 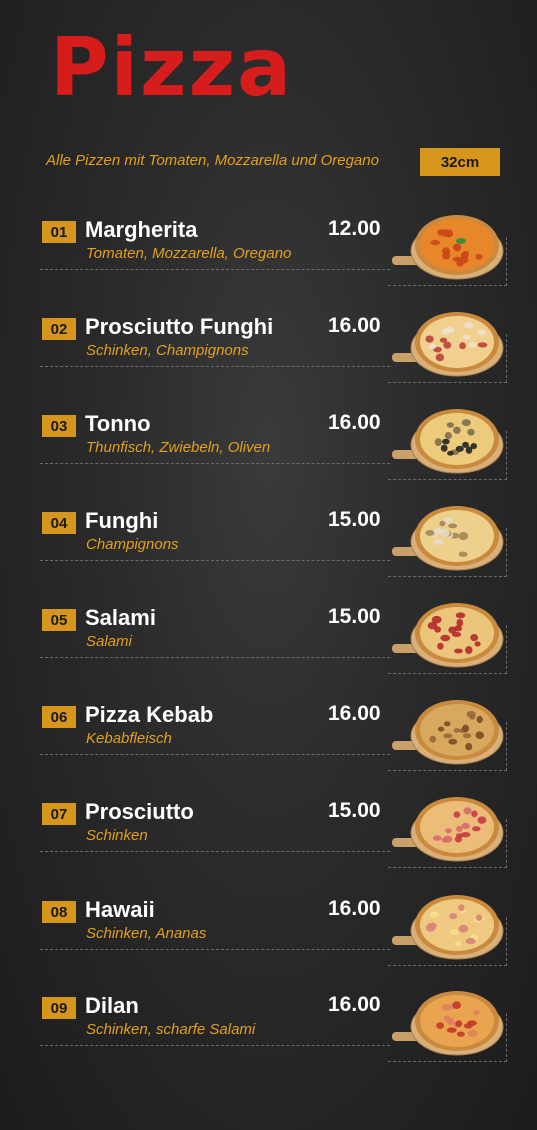 What do you see at coordinates (117, 835) in the screenshot?
I see `item-description: Schinken` at bounding box center [117, 835].